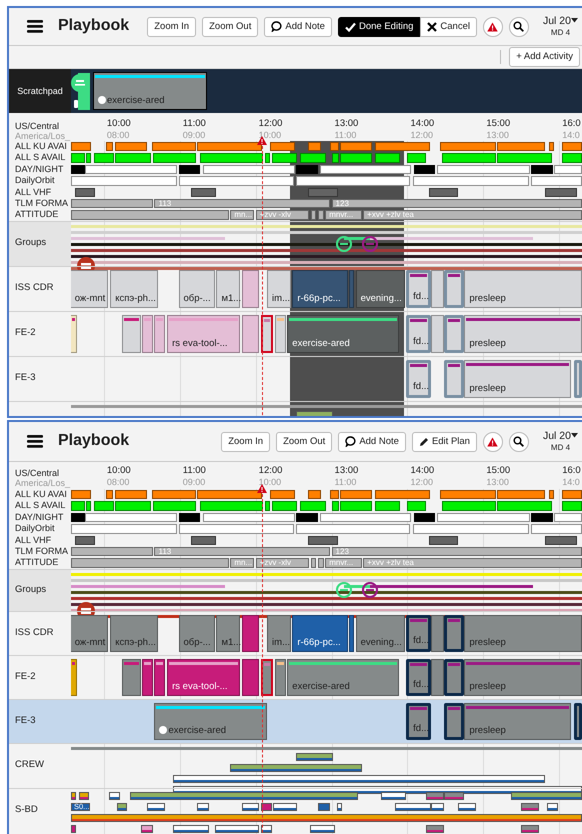  Describe the element at coordinates (282, 563) in the screenshot. I see `track-segment: +zvv -xlv` at that location.